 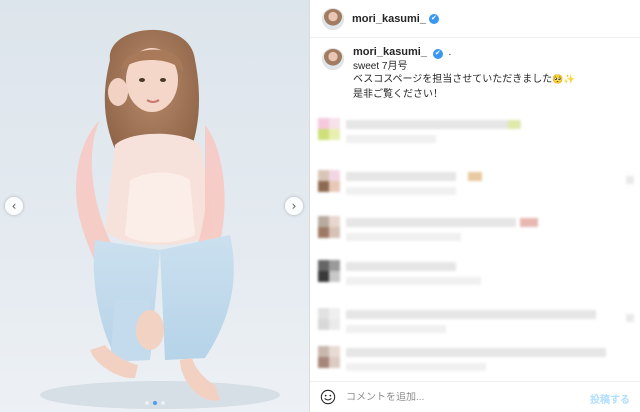 I want to click on caption-line-3: 是非ご覧ください！, so click(x=398, y=94).